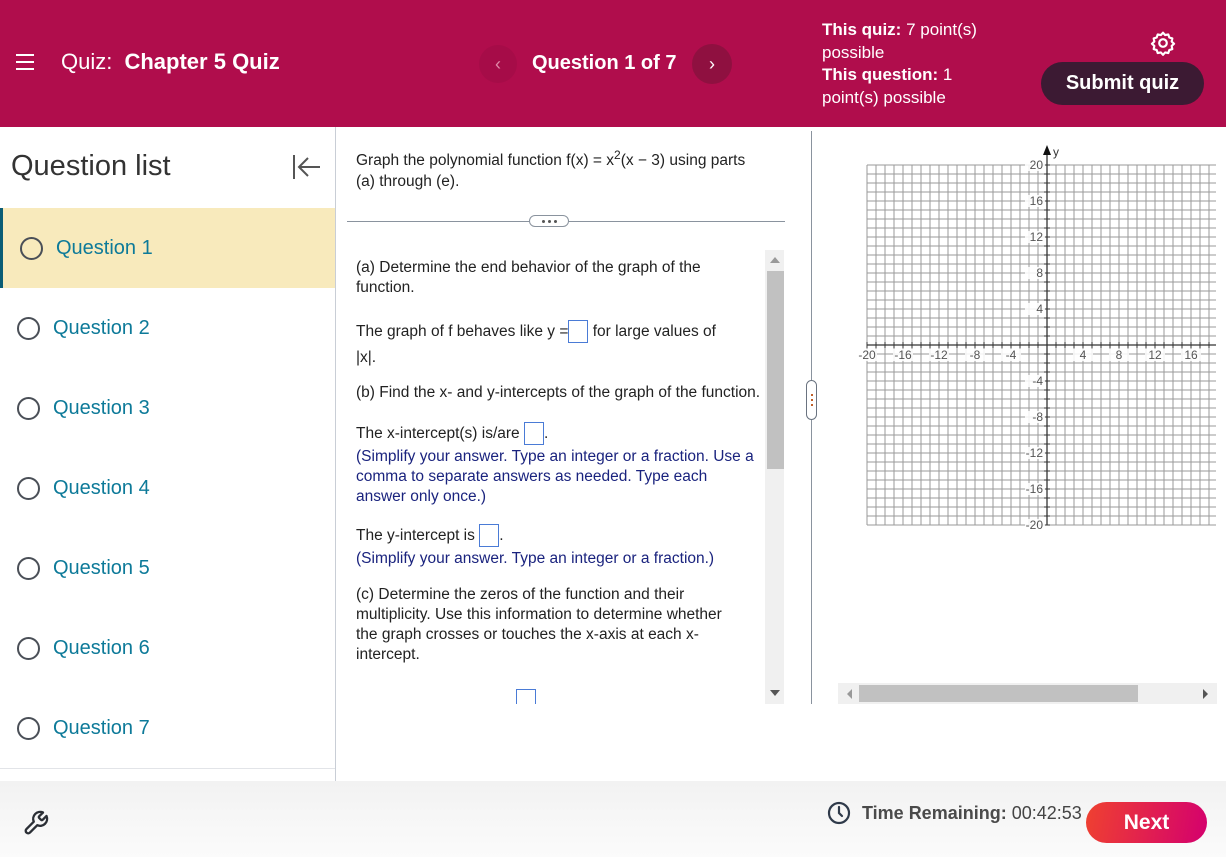 This screenshot has width=1226, height=857. What do you see at coordinates (438, 433) in the screenshot?
I see `x-intercept-label: The x-intercept(s) is/are` at bounding box center [438, 433].